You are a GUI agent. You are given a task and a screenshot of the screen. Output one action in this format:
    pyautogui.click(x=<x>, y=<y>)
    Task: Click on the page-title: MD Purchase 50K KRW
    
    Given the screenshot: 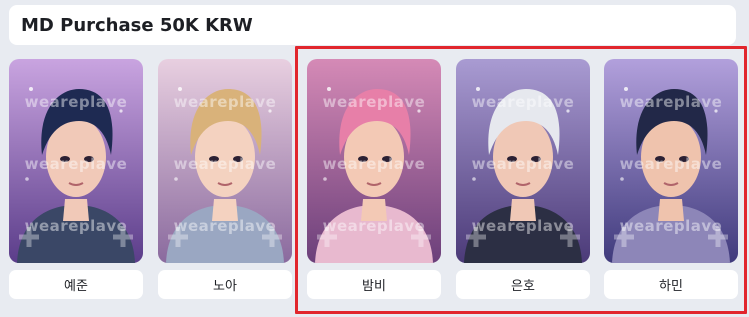 What is the action you would take?
    pyautogui.click(x=372, y=25)
    